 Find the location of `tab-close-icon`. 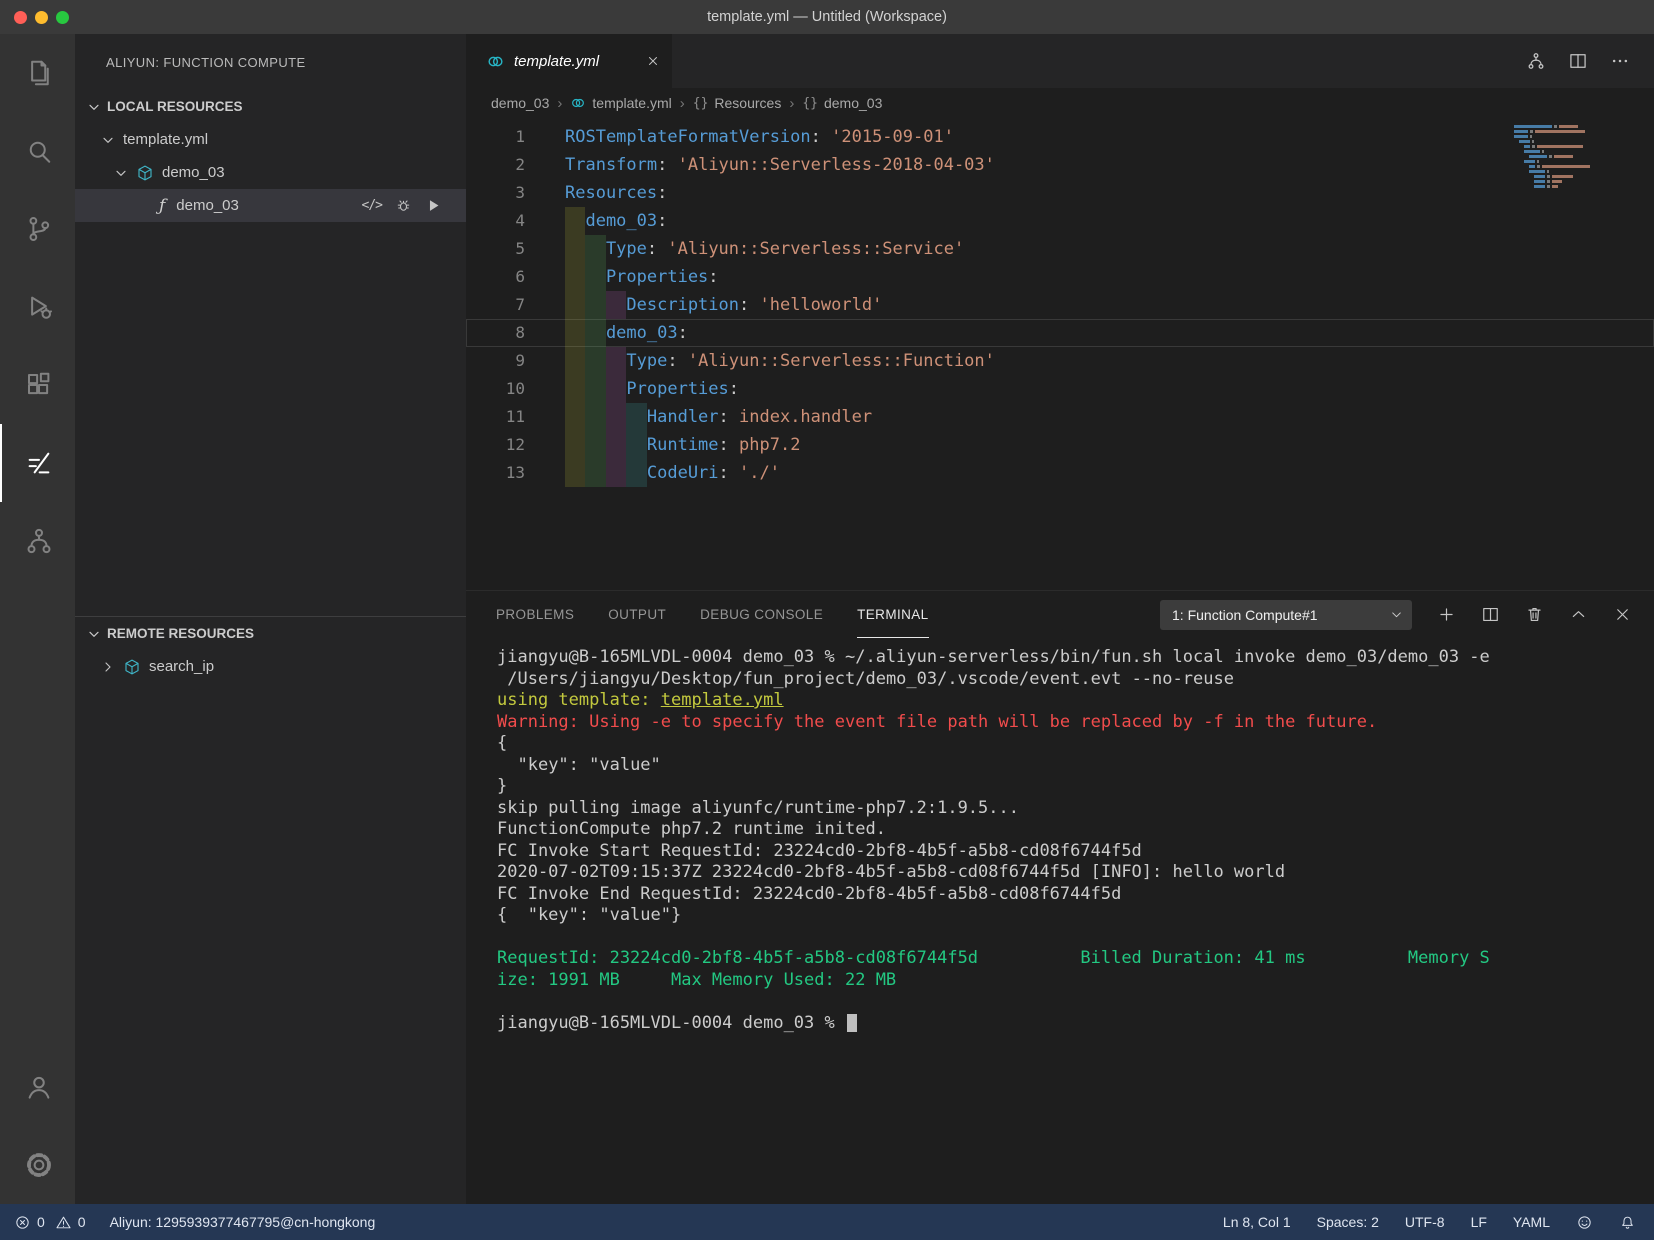

tab-close-icon is located at coordinates (653, 61).